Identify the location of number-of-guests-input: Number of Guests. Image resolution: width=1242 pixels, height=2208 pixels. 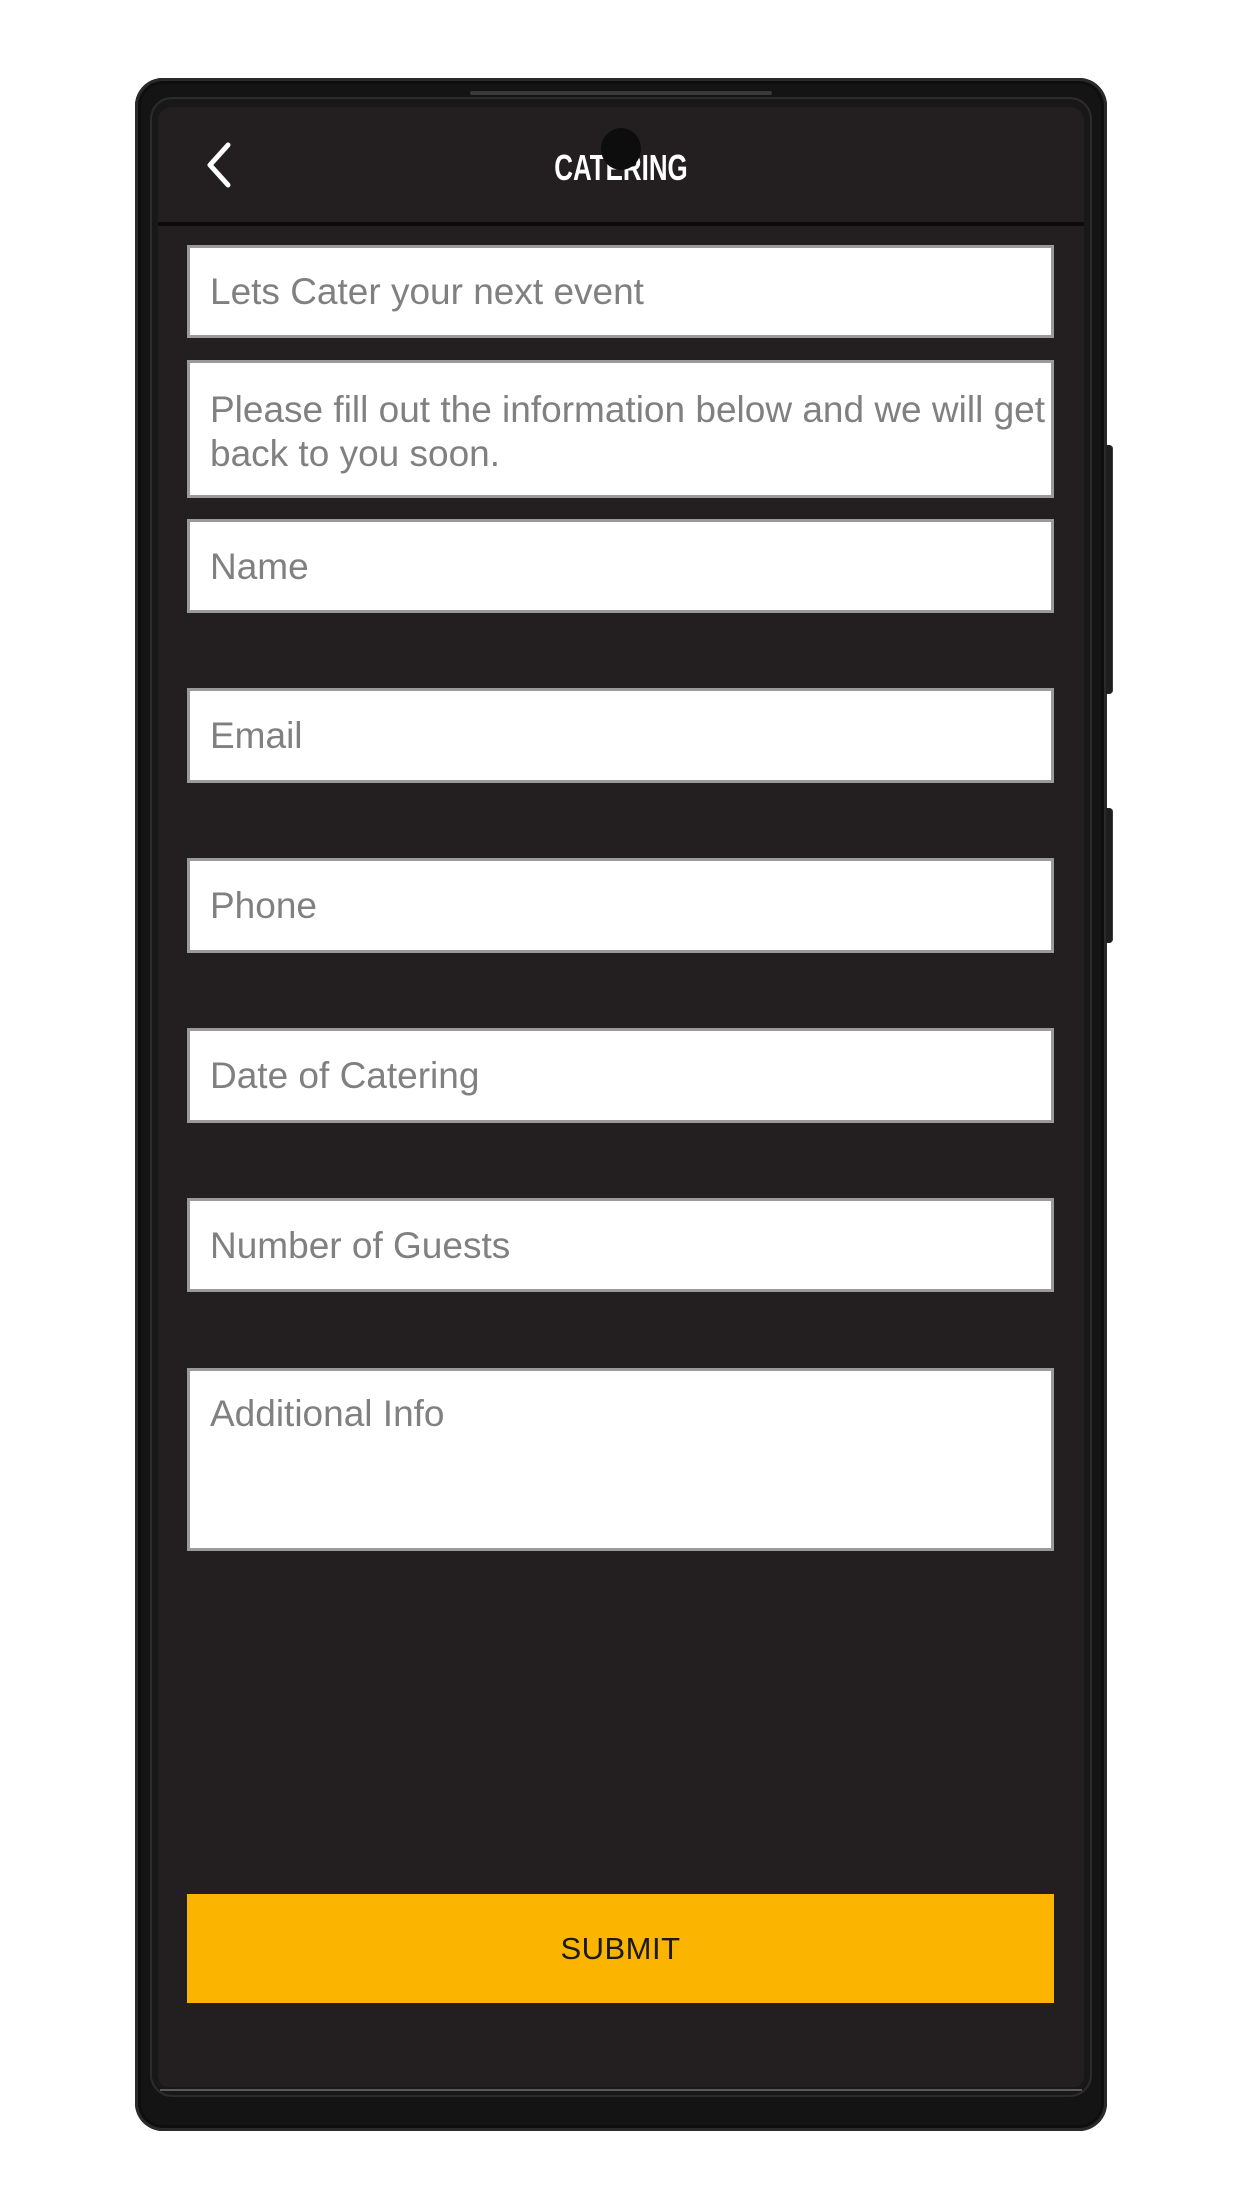
(620, 1245).